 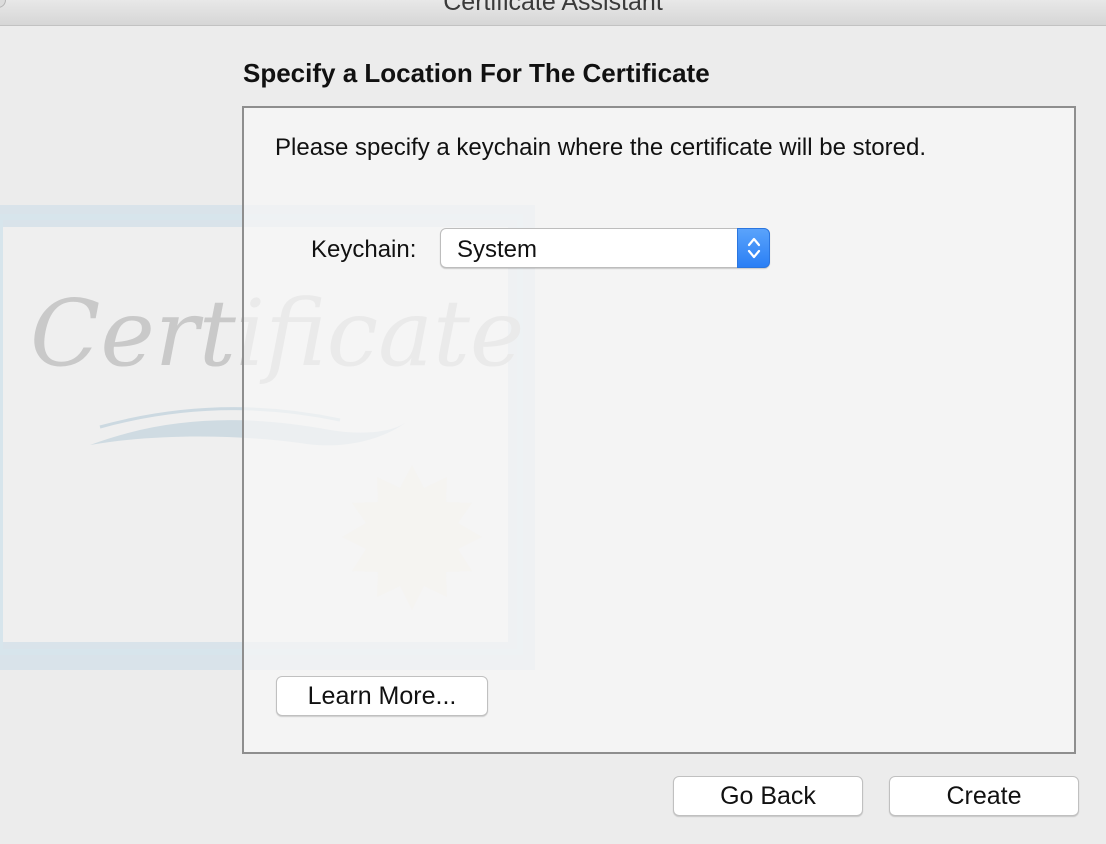 What do you see at coordinates (553, 8) in the screenshot?
I see `window-title: Certificate Assistant` at bounding box center [553, 8].